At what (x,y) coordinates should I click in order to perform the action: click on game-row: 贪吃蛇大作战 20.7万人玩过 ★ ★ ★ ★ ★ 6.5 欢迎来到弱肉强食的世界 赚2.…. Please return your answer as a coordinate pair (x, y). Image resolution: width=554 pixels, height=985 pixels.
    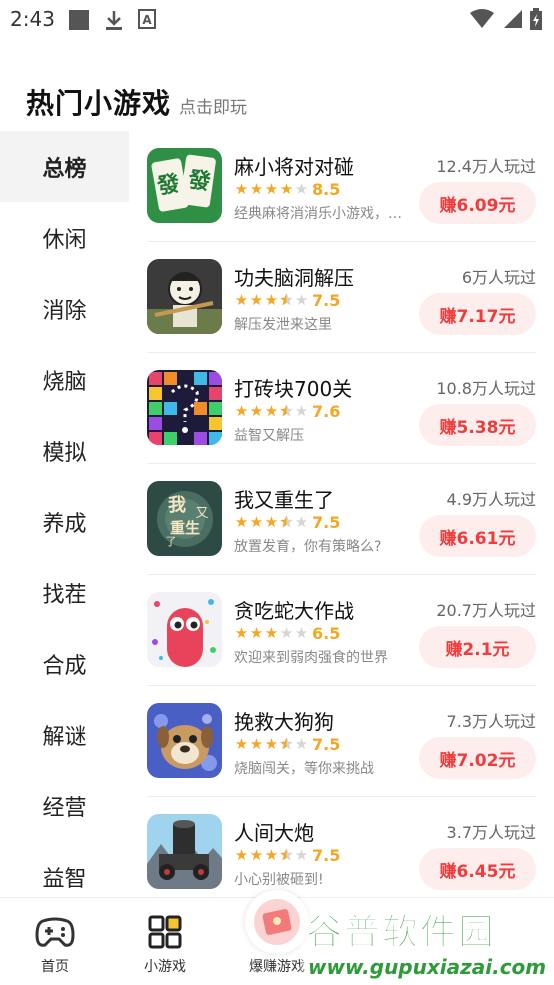
    Looking at the image, I should click on (341, 630).